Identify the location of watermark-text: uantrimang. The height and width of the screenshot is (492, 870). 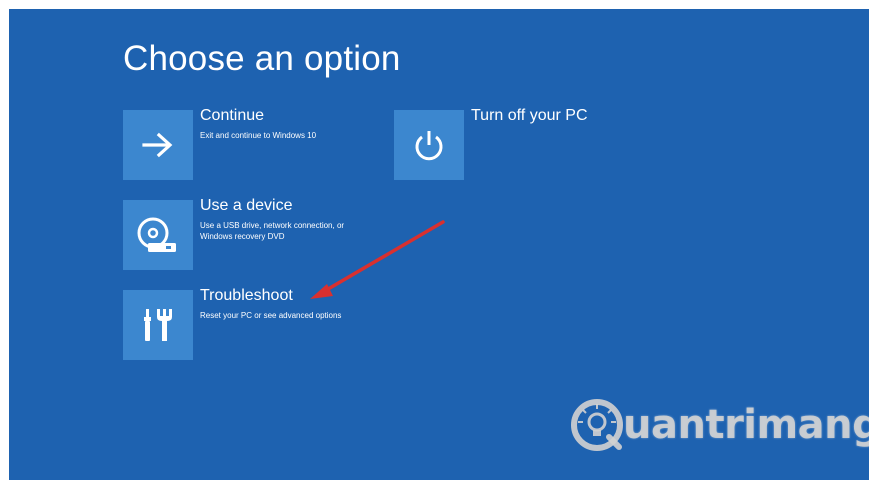
(746, 425).